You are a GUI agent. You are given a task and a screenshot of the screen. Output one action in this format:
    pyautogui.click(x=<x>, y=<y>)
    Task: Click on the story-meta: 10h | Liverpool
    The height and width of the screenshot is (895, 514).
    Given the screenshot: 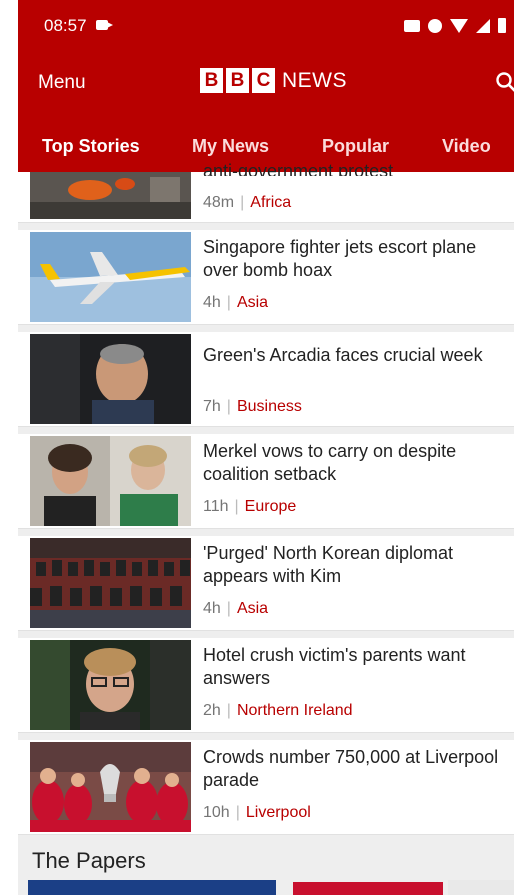 What is the action you would take?
    pyautogui.click(x=257, y=813)
    